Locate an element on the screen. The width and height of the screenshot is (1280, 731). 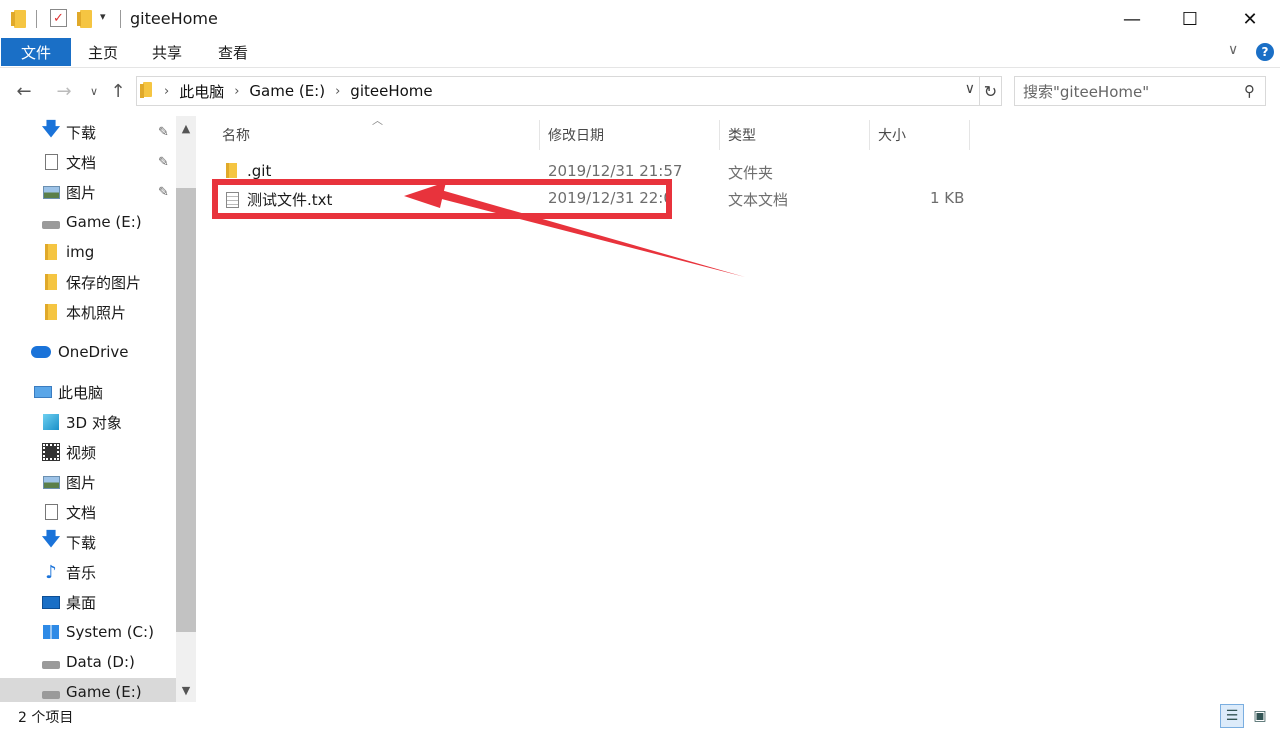
this-pc-icon is located at coordinates (43, 392).